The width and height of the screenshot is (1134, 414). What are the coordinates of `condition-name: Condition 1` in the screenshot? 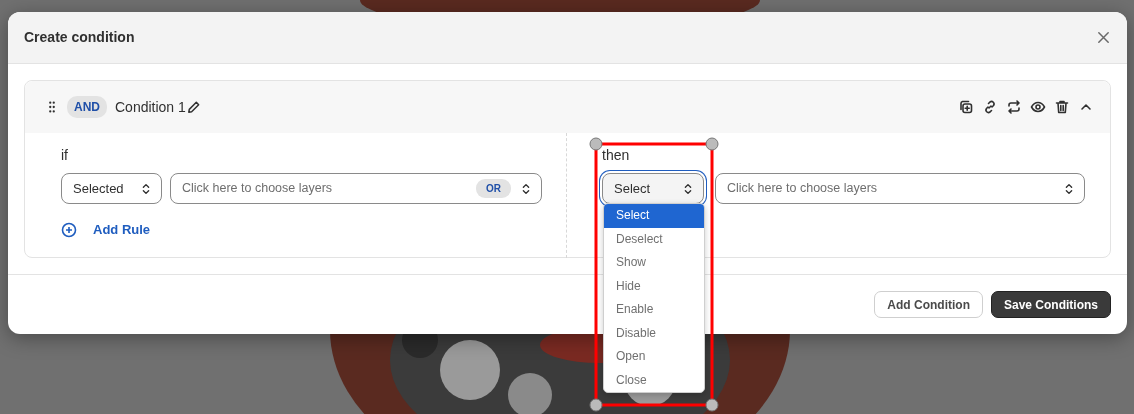 It's located at (150, 107).